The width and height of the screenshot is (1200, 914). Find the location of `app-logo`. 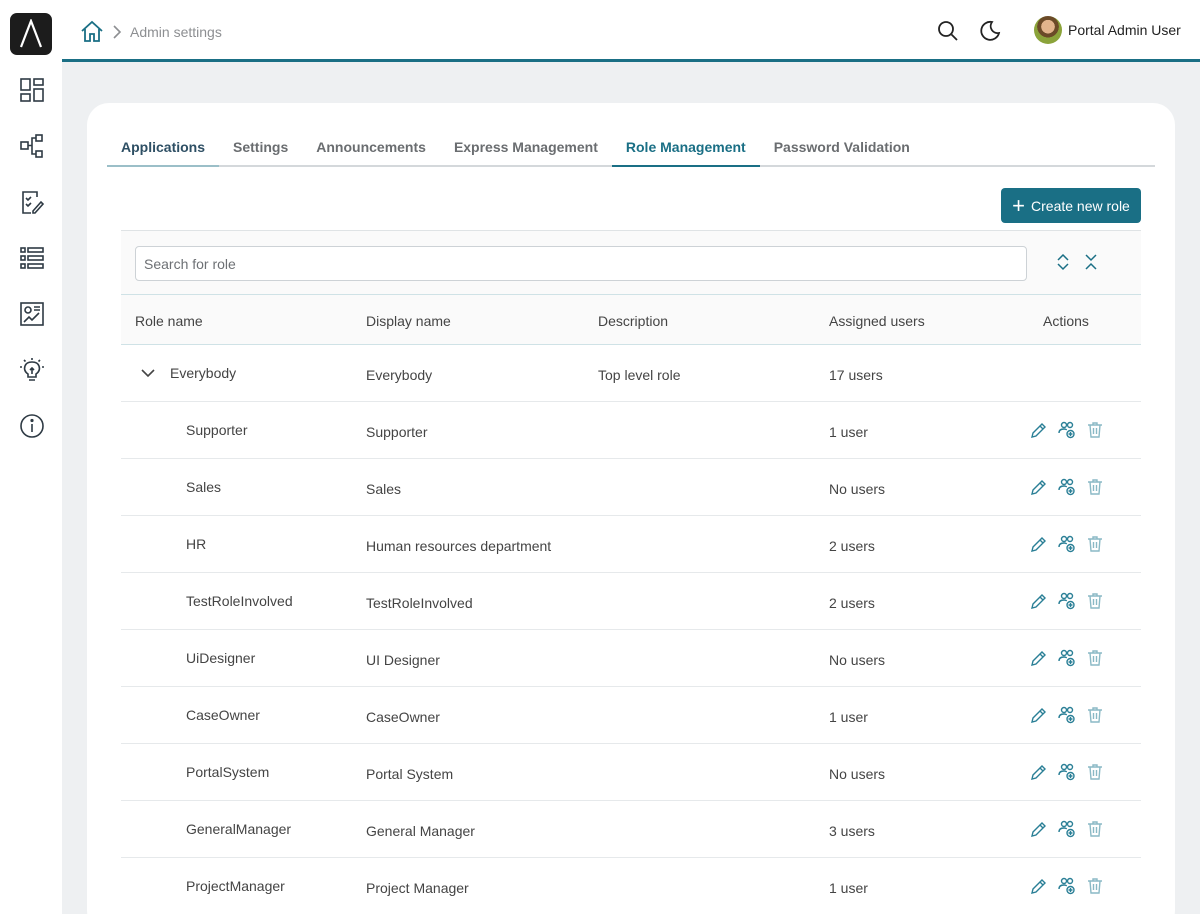

app-logo is located at coordinates (31, 34).